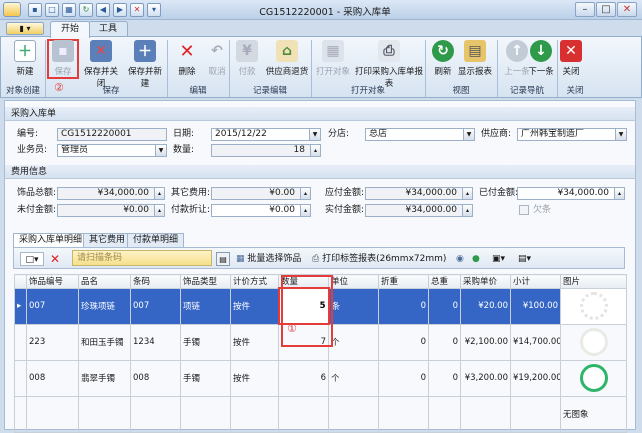  I want to click on tab-tools: 工具, so click(108, 29).